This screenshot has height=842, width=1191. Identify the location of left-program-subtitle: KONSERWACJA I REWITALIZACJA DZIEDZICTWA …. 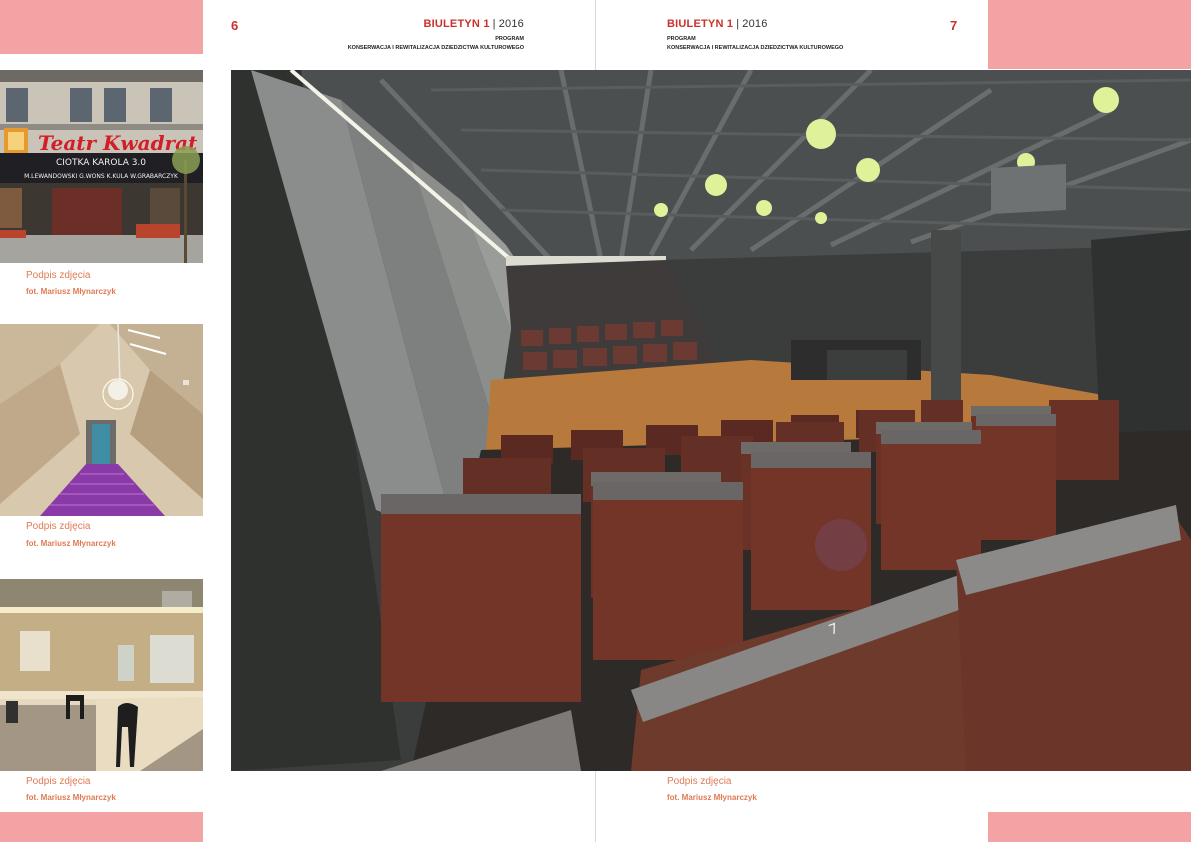
(435, 48).